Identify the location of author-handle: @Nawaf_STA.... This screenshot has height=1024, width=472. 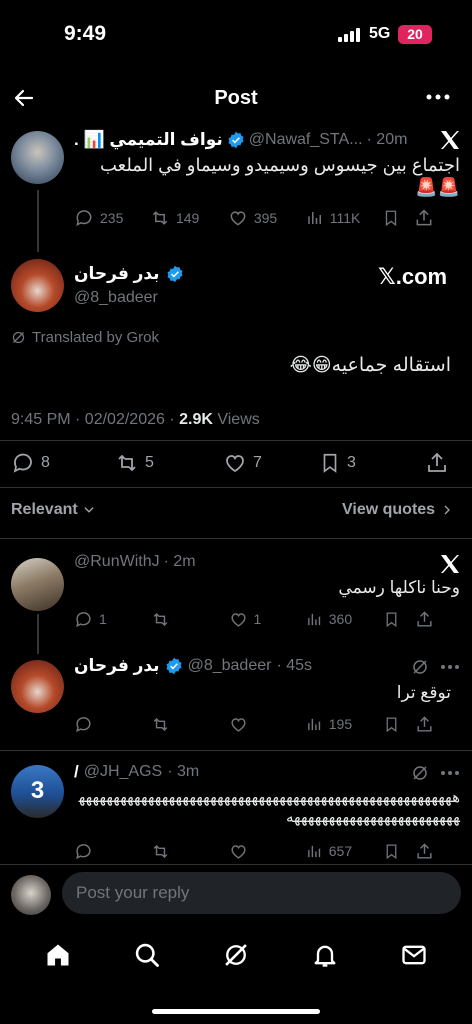
(306, 140).